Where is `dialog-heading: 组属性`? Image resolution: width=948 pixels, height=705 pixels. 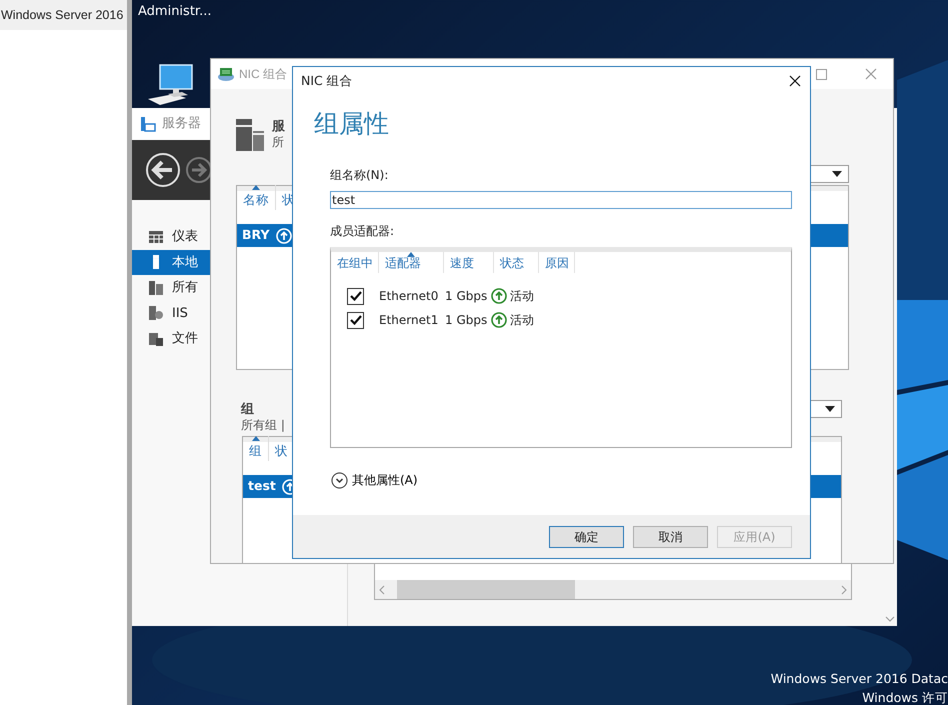 dialog-heading: 组属性 is located at coordinates (352, 124).